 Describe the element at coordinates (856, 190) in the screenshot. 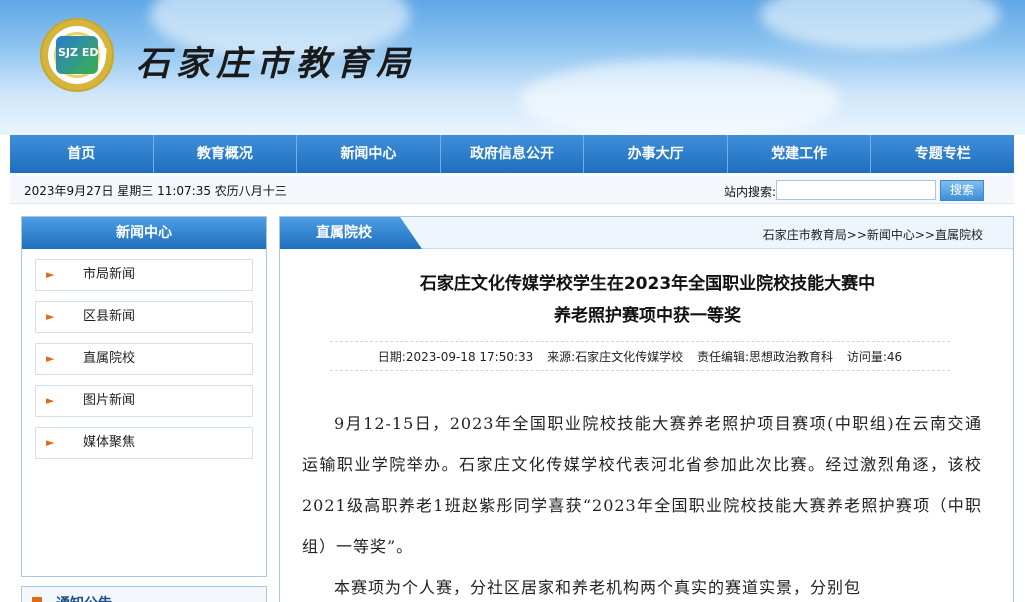

I see `search-input` at that location.